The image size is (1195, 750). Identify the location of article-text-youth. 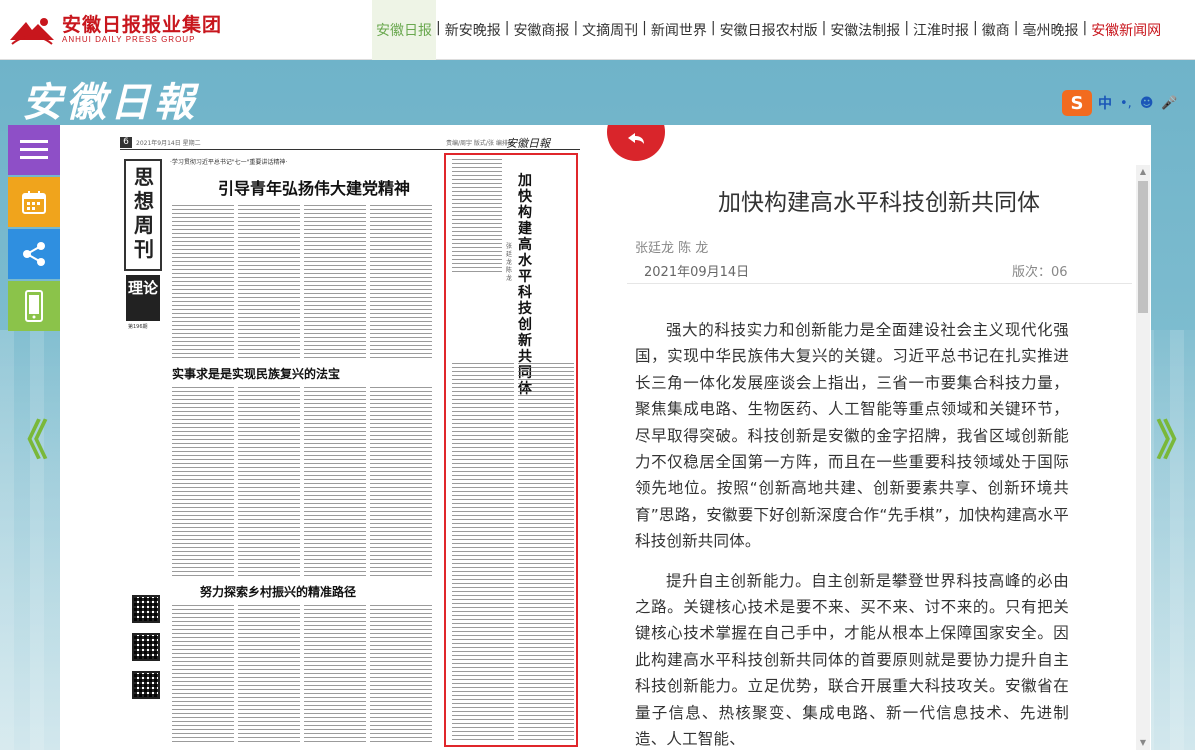
(304, 283).